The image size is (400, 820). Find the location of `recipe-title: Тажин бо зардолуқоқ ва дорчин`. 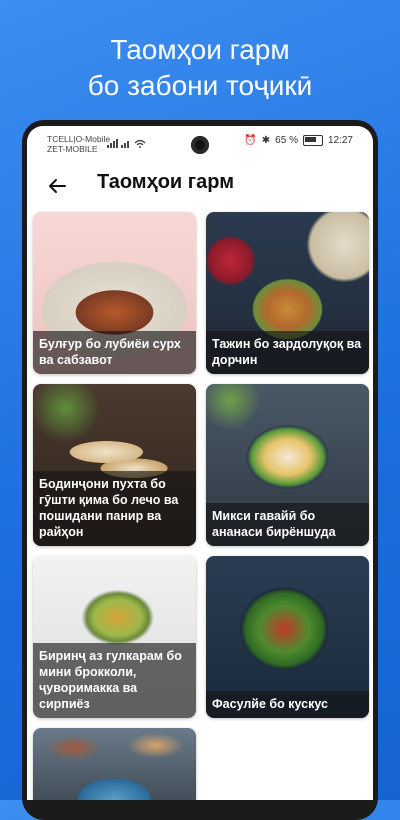

recipe-title: Тажин бо зардолуқоқ ва дорчин is located at coordinates (287, 352).